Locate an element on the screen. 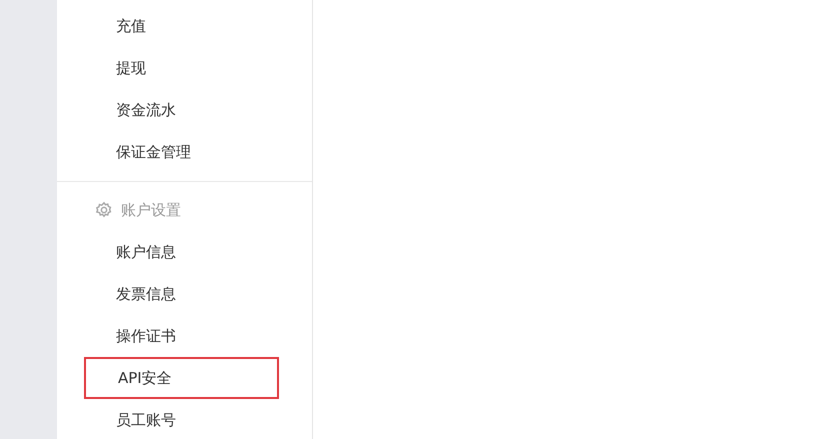 The height and width of the screenshot is (439, 828). menu-item: 发票信息 is located at coordinates (184, 294).